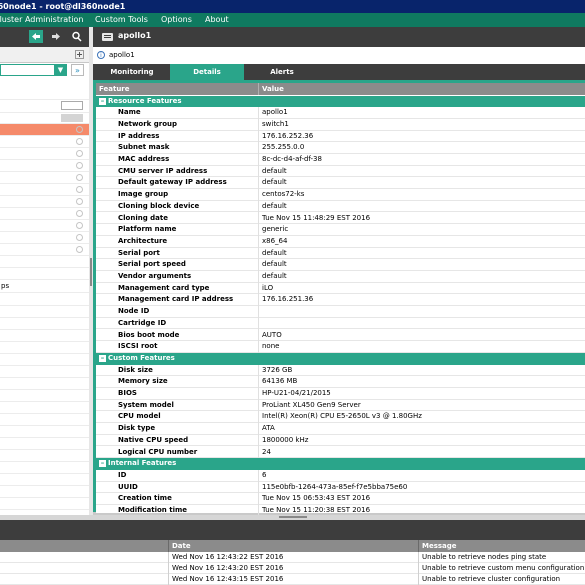  Describe the element at coordinates (176, 20) in the screenshot. I see `menu-options: Options` at that location.